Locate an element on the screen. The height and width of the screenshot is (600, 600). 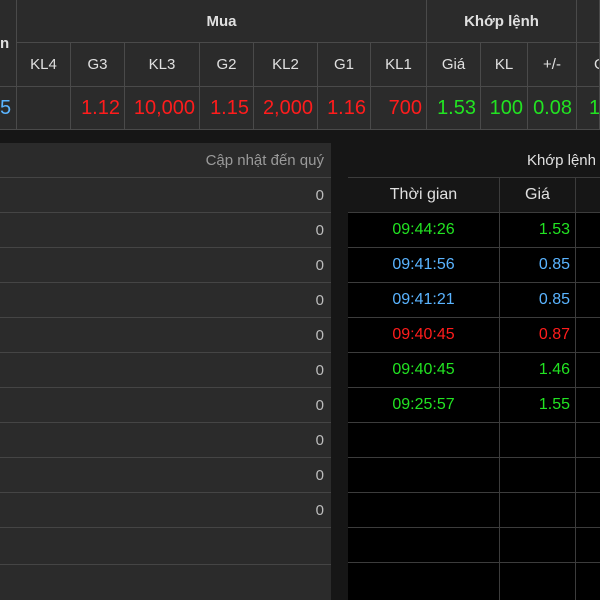
panel-header: Cập nhật đến quý is located at coordinates (165, 160).